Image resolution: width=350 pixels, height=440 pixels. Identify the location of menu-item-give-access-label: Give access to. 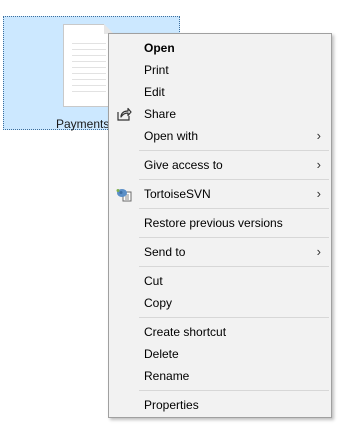
(183, 165).